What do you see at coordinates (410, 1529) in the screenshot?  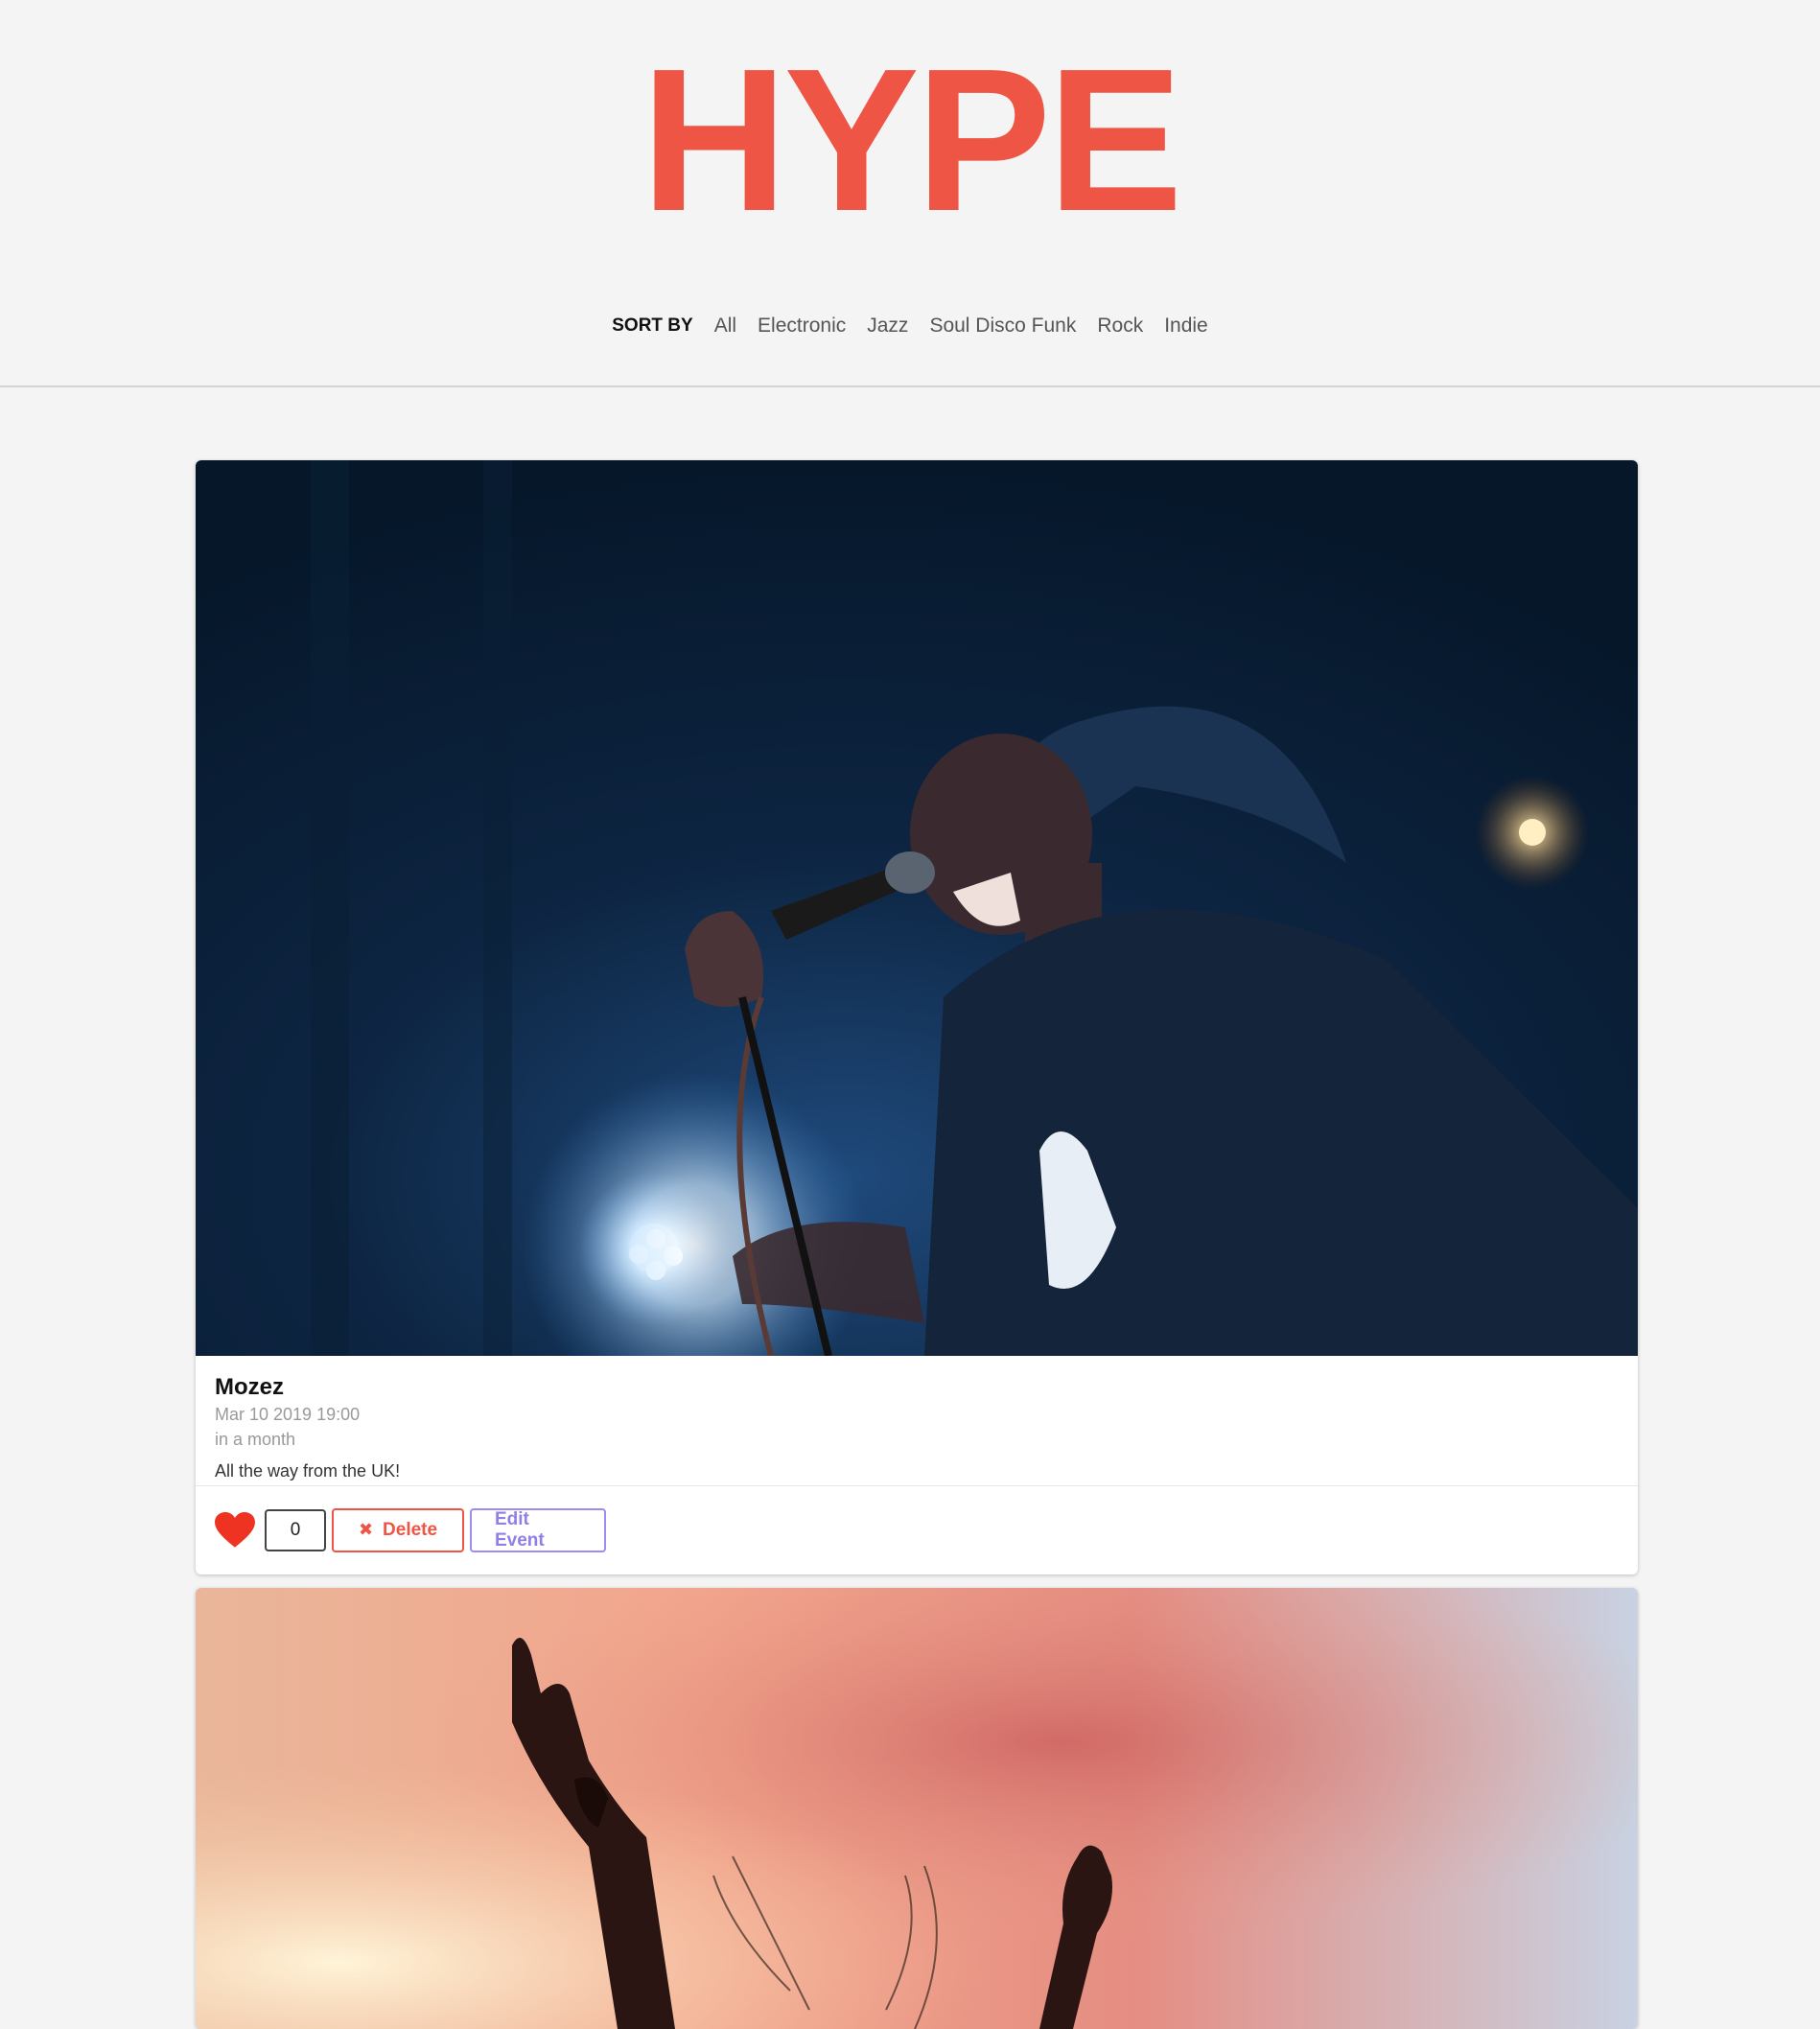 I see `delete-button-label: Delete` at bounding box center [410, 1529].